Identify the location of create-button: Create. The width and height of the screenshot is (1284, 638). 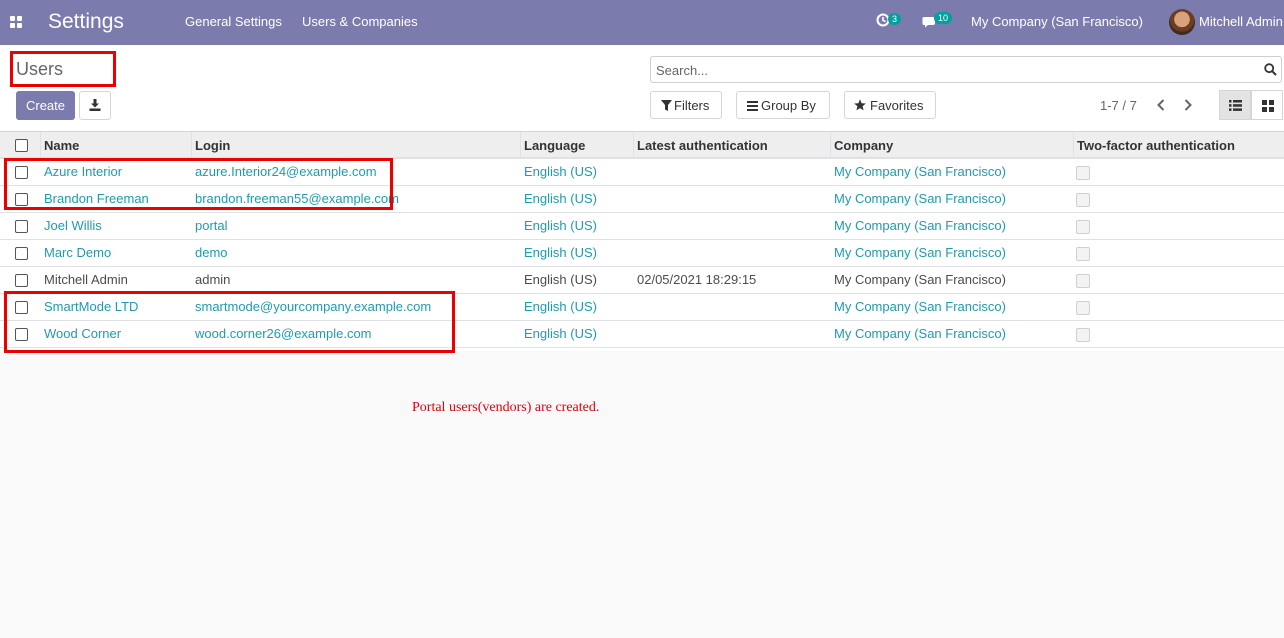
(45, 105).